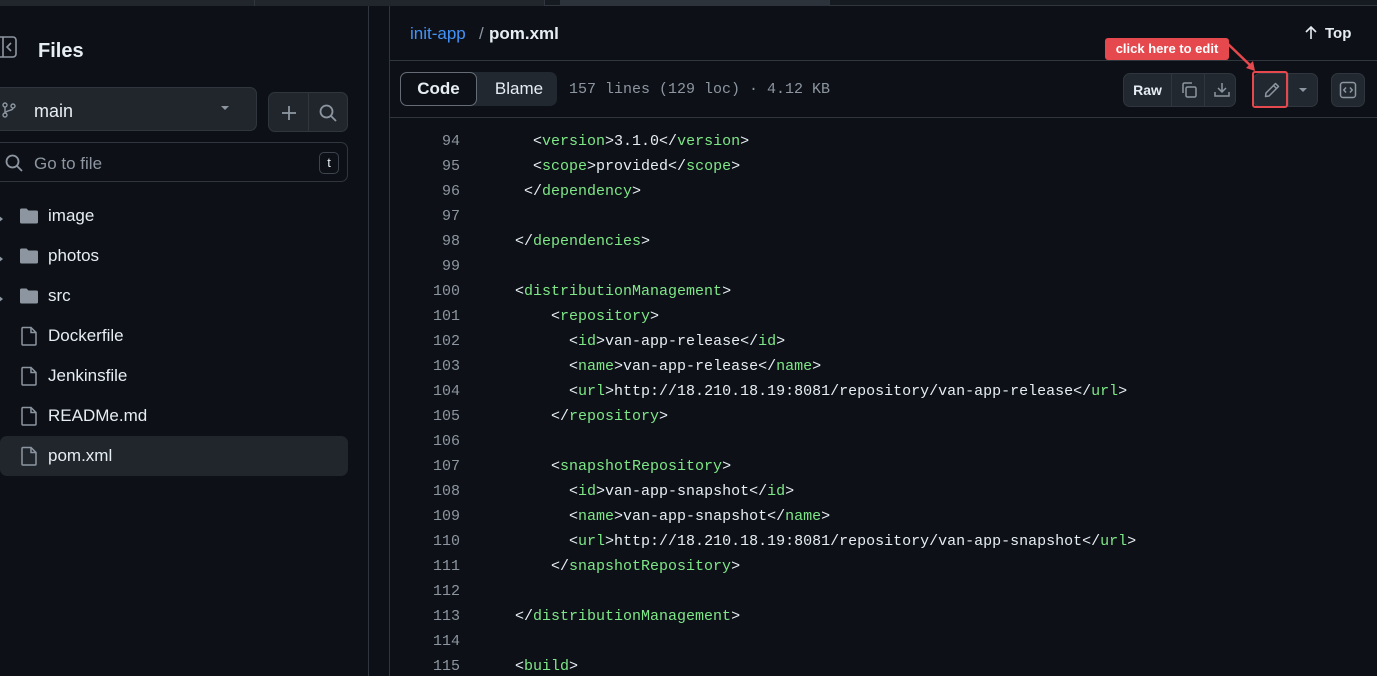 The image size is (1377, 676). I want to click on resize-gutter, so click(379, 341).